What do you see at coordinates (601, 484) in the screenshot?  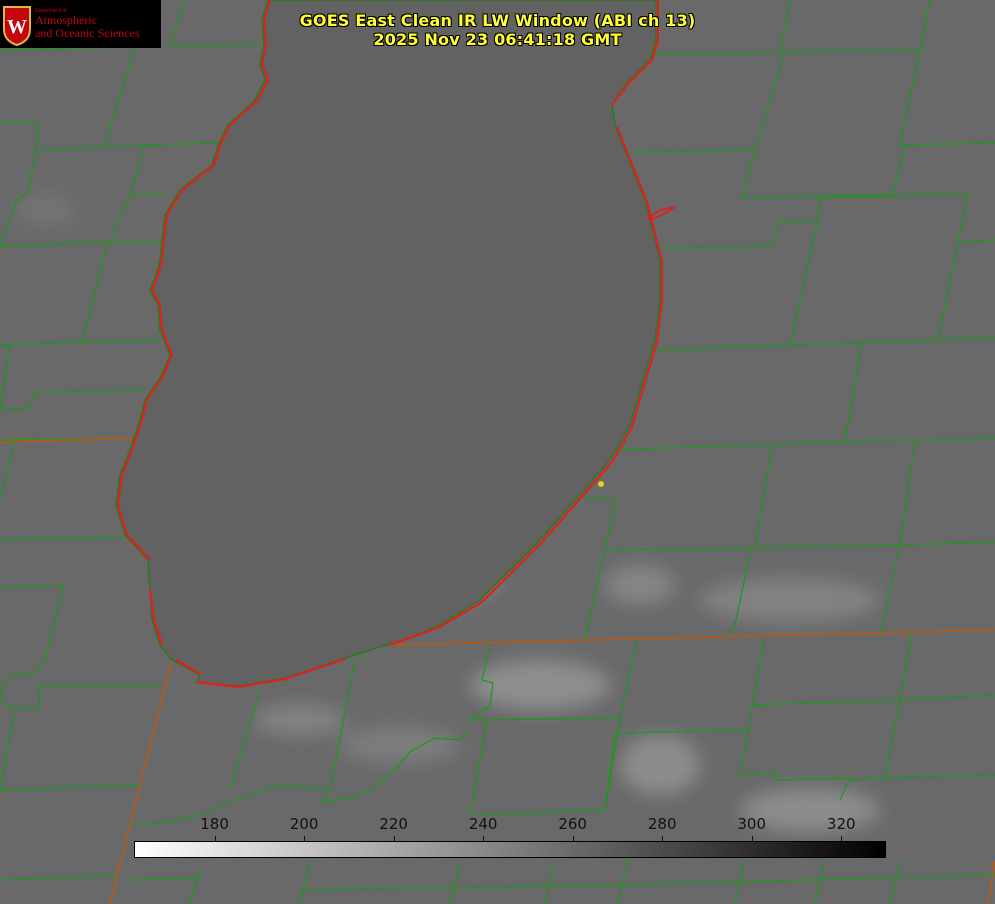 I see `site-marker` at bounding box center [601, 484].